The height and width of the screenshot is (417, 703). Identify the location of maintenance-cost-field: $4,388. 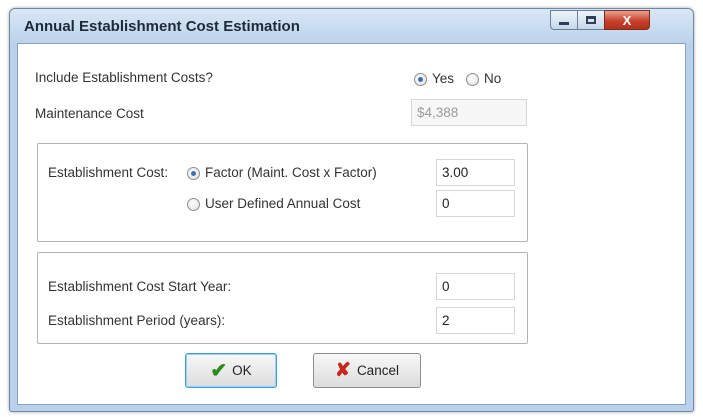
(469, 112).